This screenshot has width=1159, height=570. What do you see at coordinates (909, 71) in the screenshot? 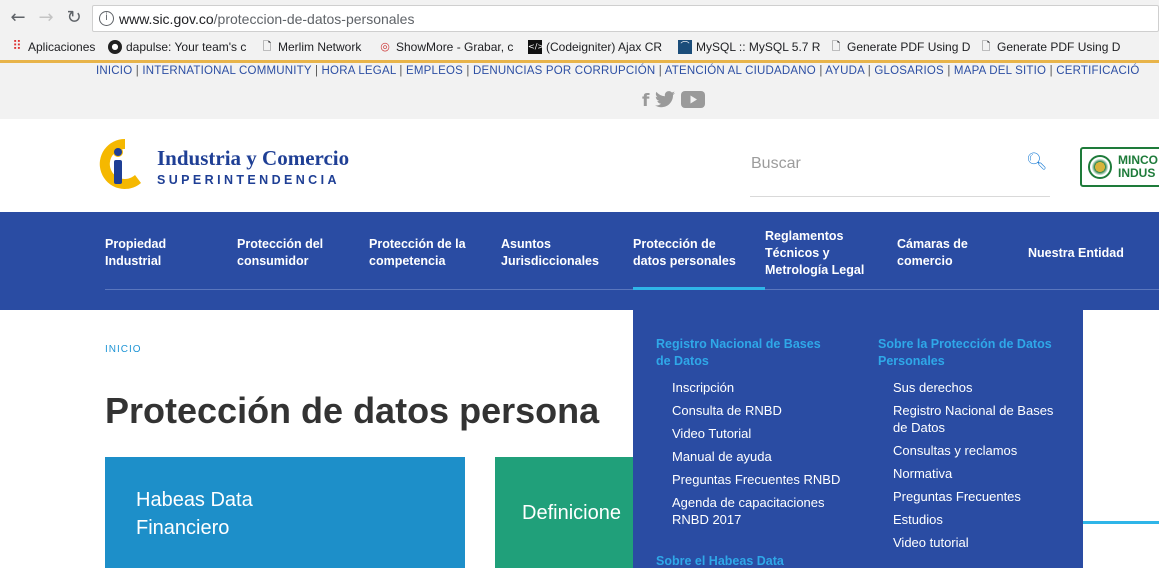
I see `link-glosarios: GLOSARIOS` at bounding box center [909, 71].